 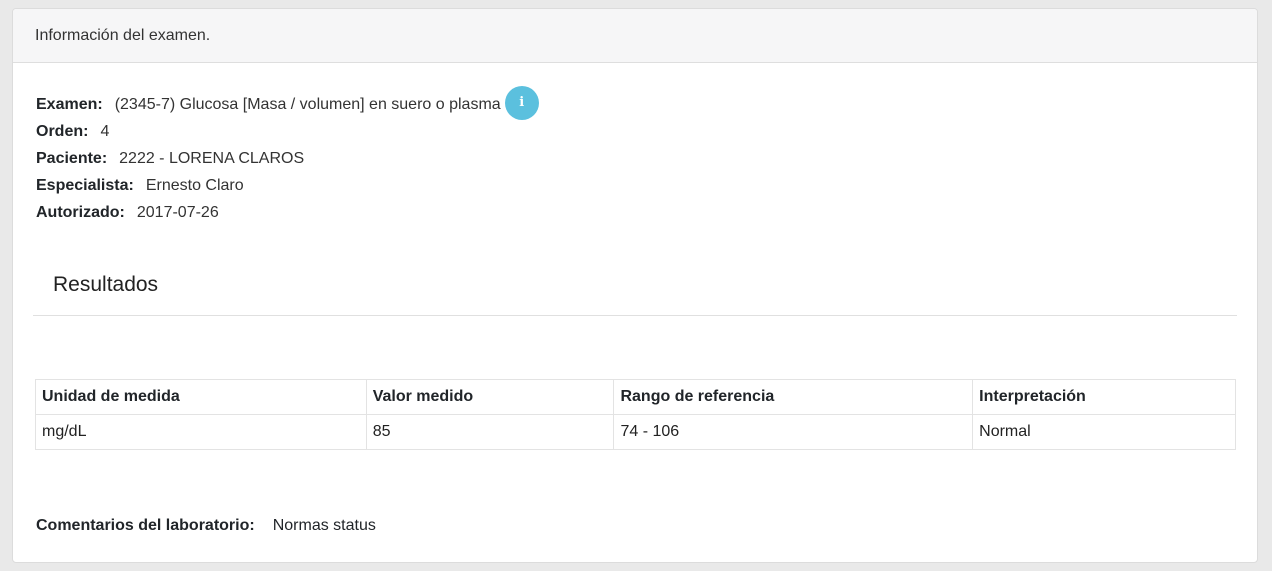 What do you see at coordinates (201, 397) in the screenshot?
I see `col-unit: Unidad de medida` at bounding box center [201, 397].